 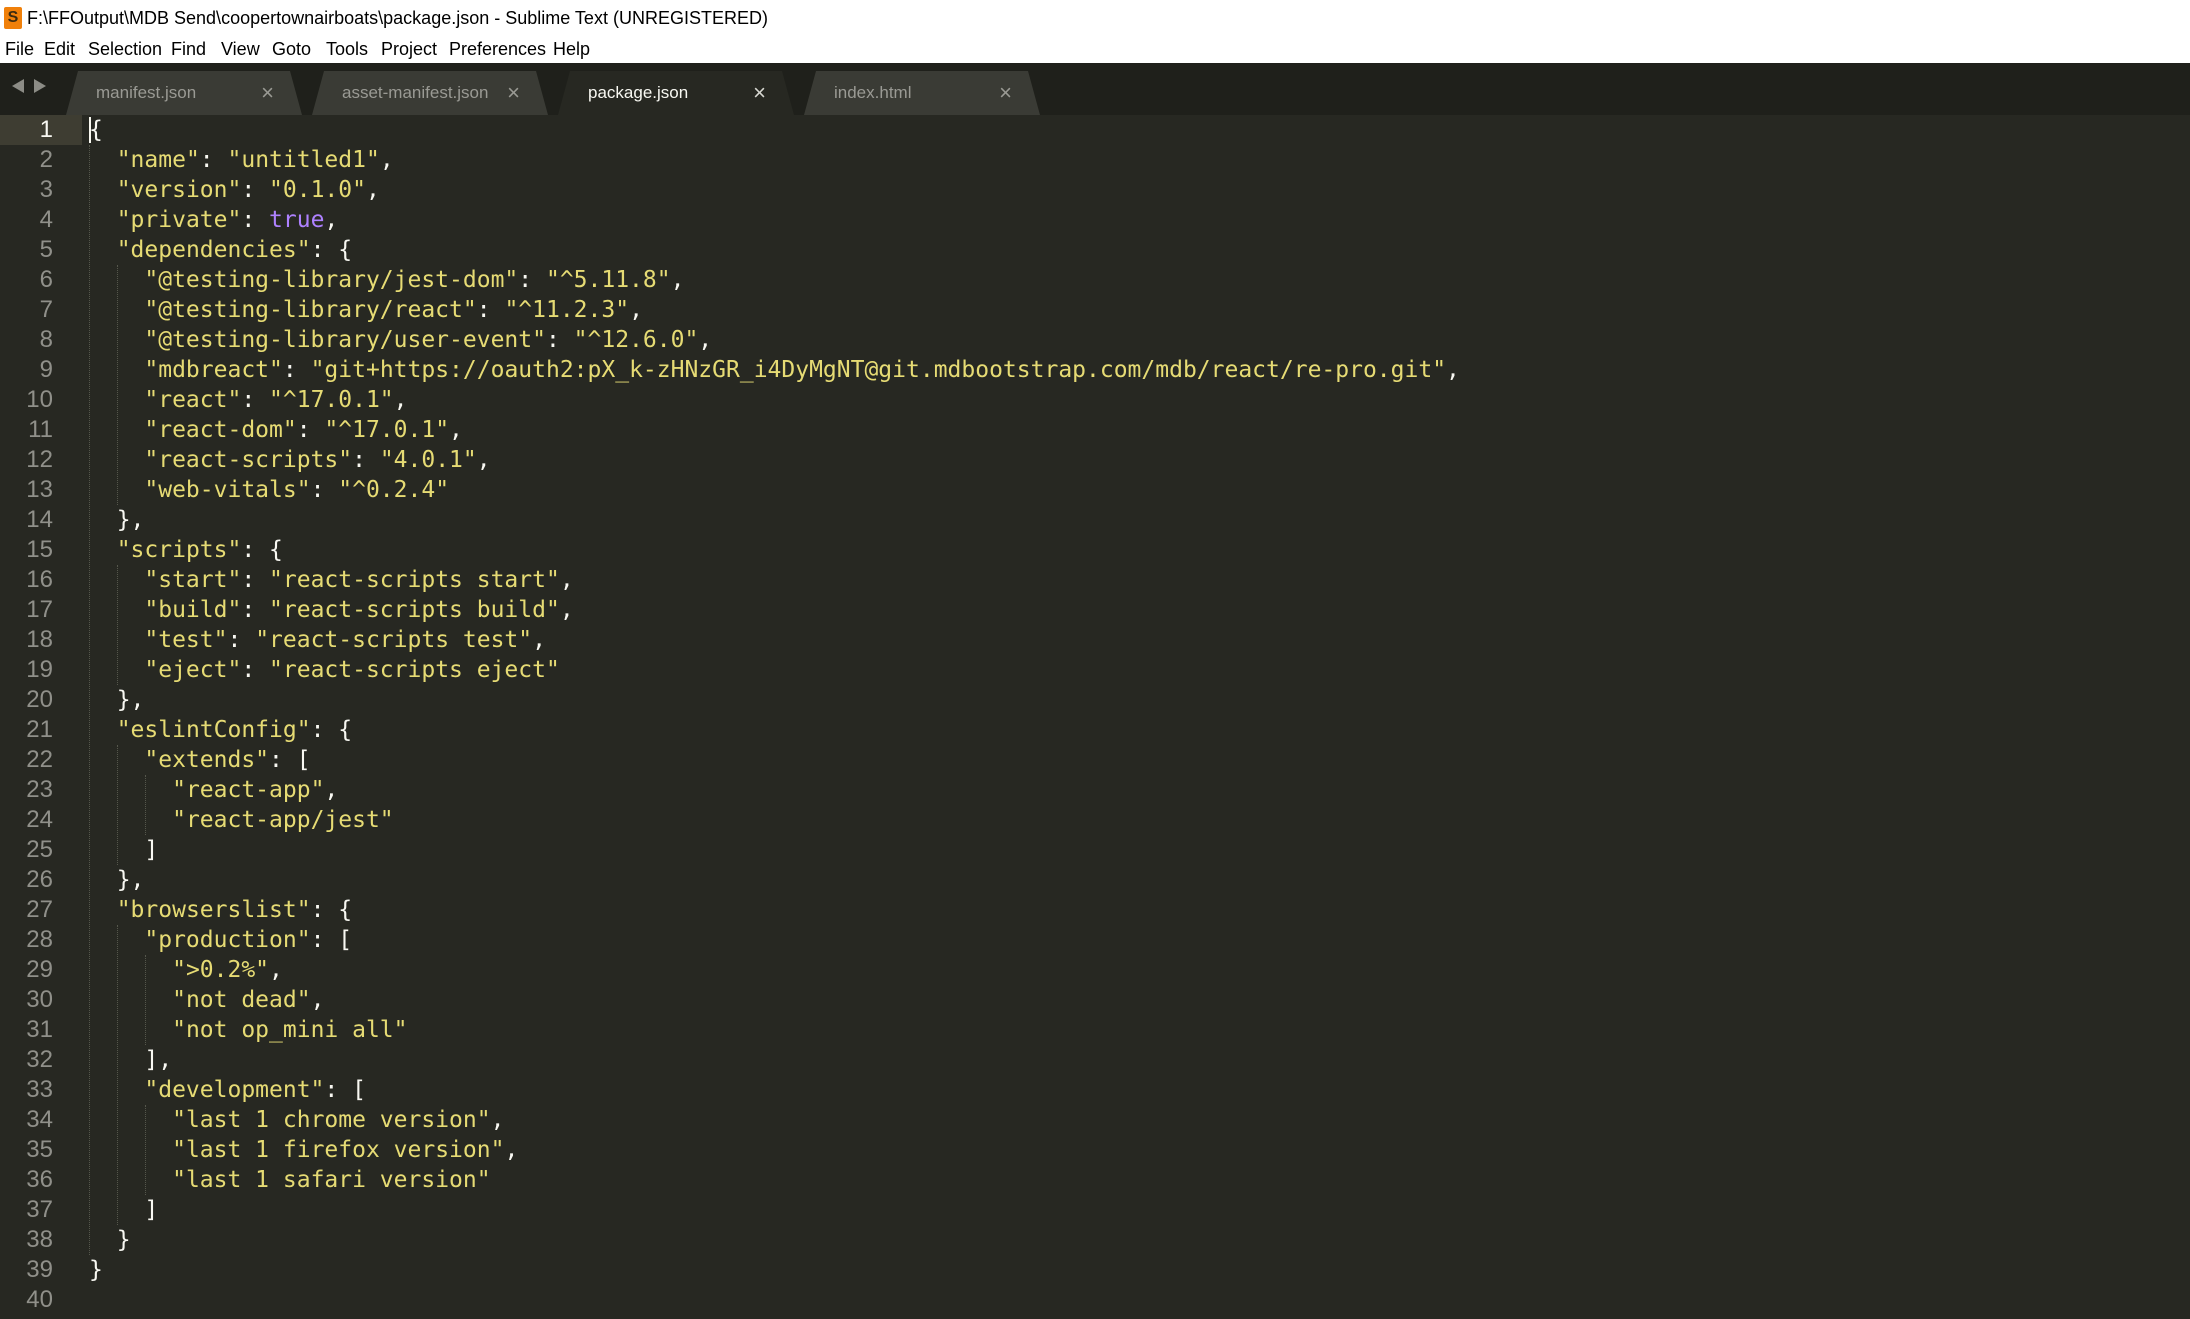 I want to click on code-line: "not dead",, so click(x=206, y=1000).